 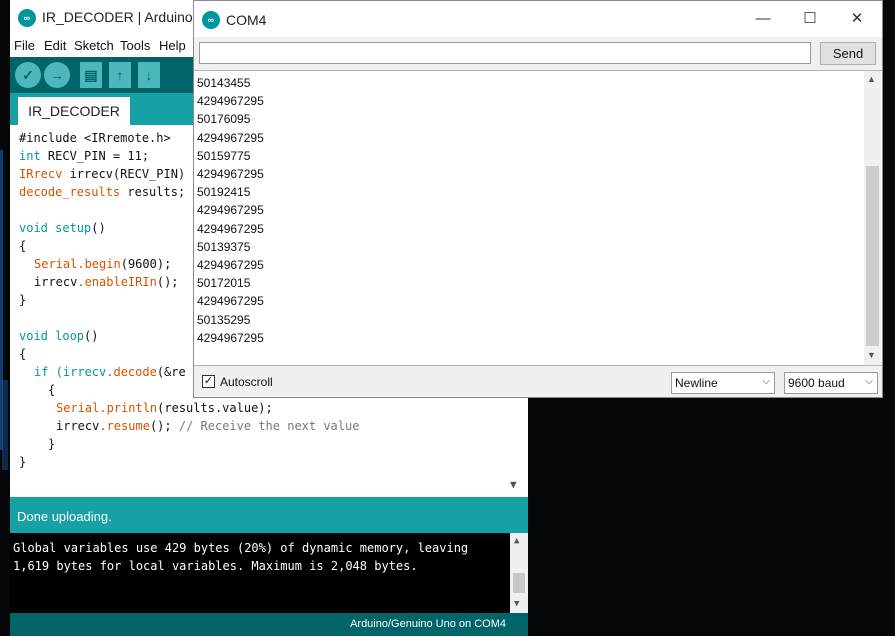 What do you see at coordinates (519, 583) in the screenshot?
I see `console-scroll-thumb` at bounding box center [519, 583].